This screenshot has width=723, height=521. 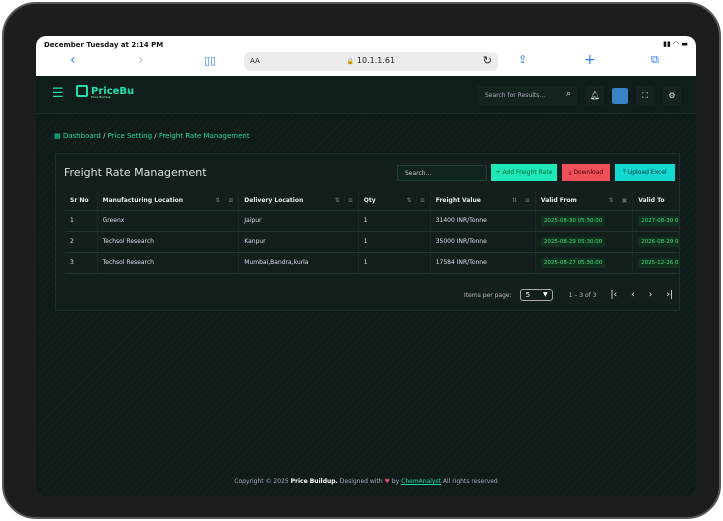 I want to click on table-cell: 3, so click(x=81, y=263).